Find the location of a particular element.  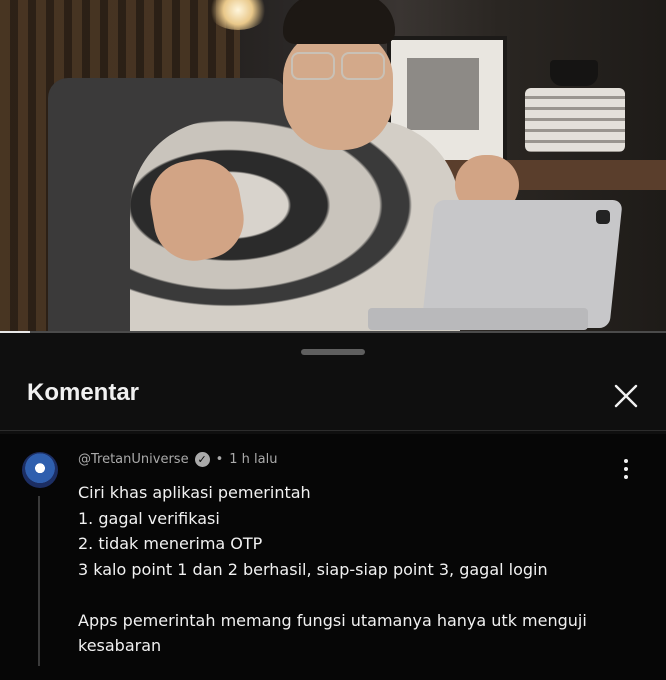

avatar is located at coordinates (40, 470).